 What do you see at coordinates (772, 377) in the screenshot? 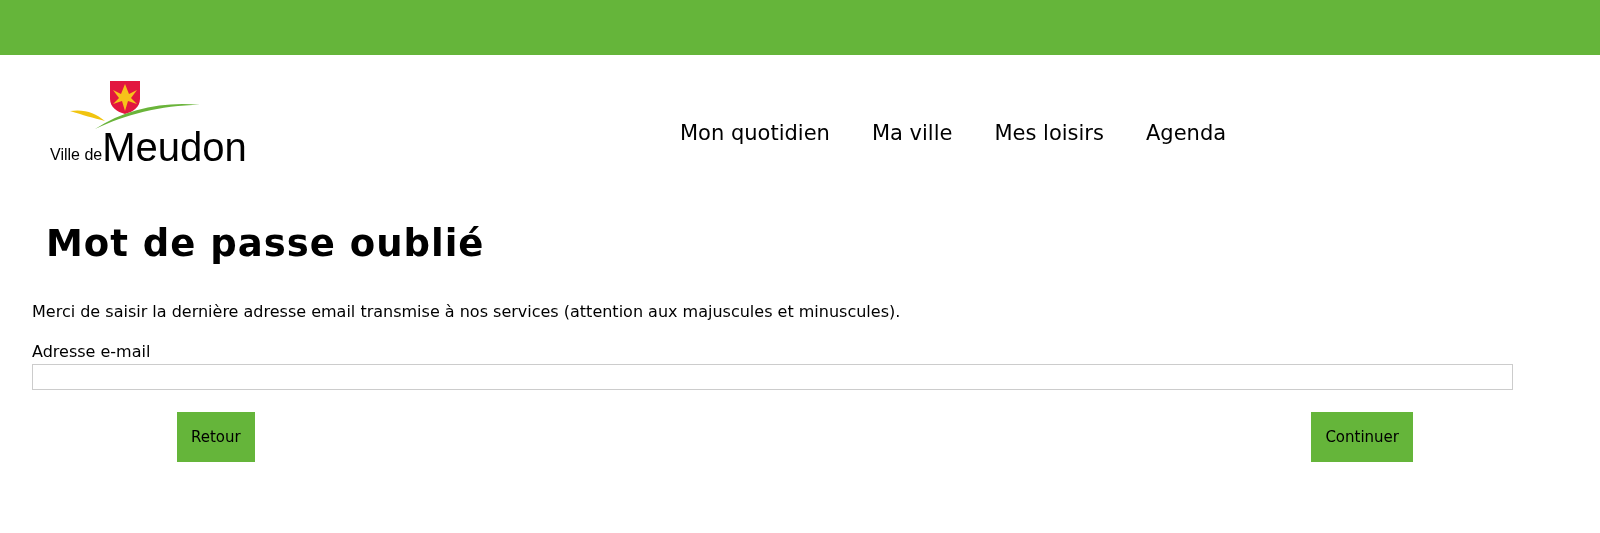
I see `email-field` at bounding box center [772, 377].